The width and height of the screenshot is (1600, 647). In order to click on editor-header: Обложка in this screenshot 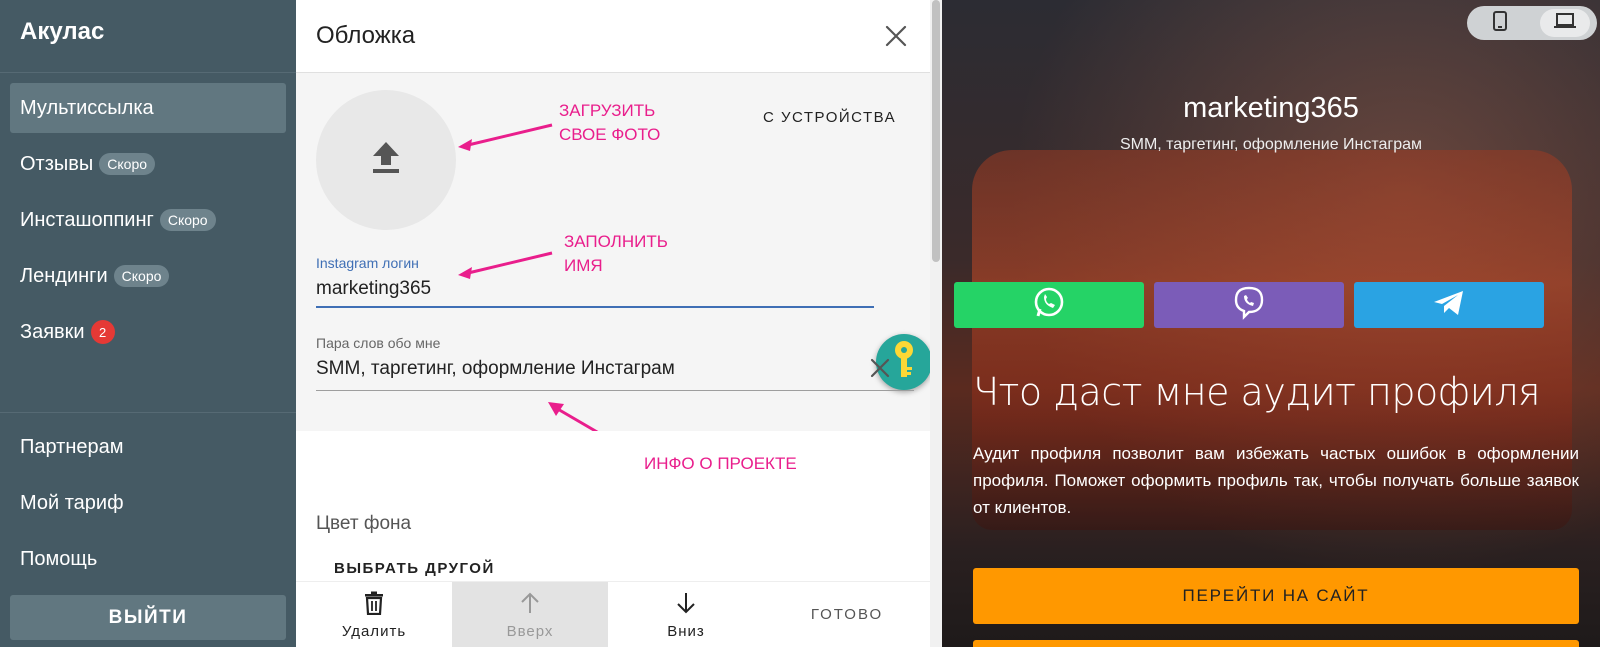, I will do `click(613, 36)`.